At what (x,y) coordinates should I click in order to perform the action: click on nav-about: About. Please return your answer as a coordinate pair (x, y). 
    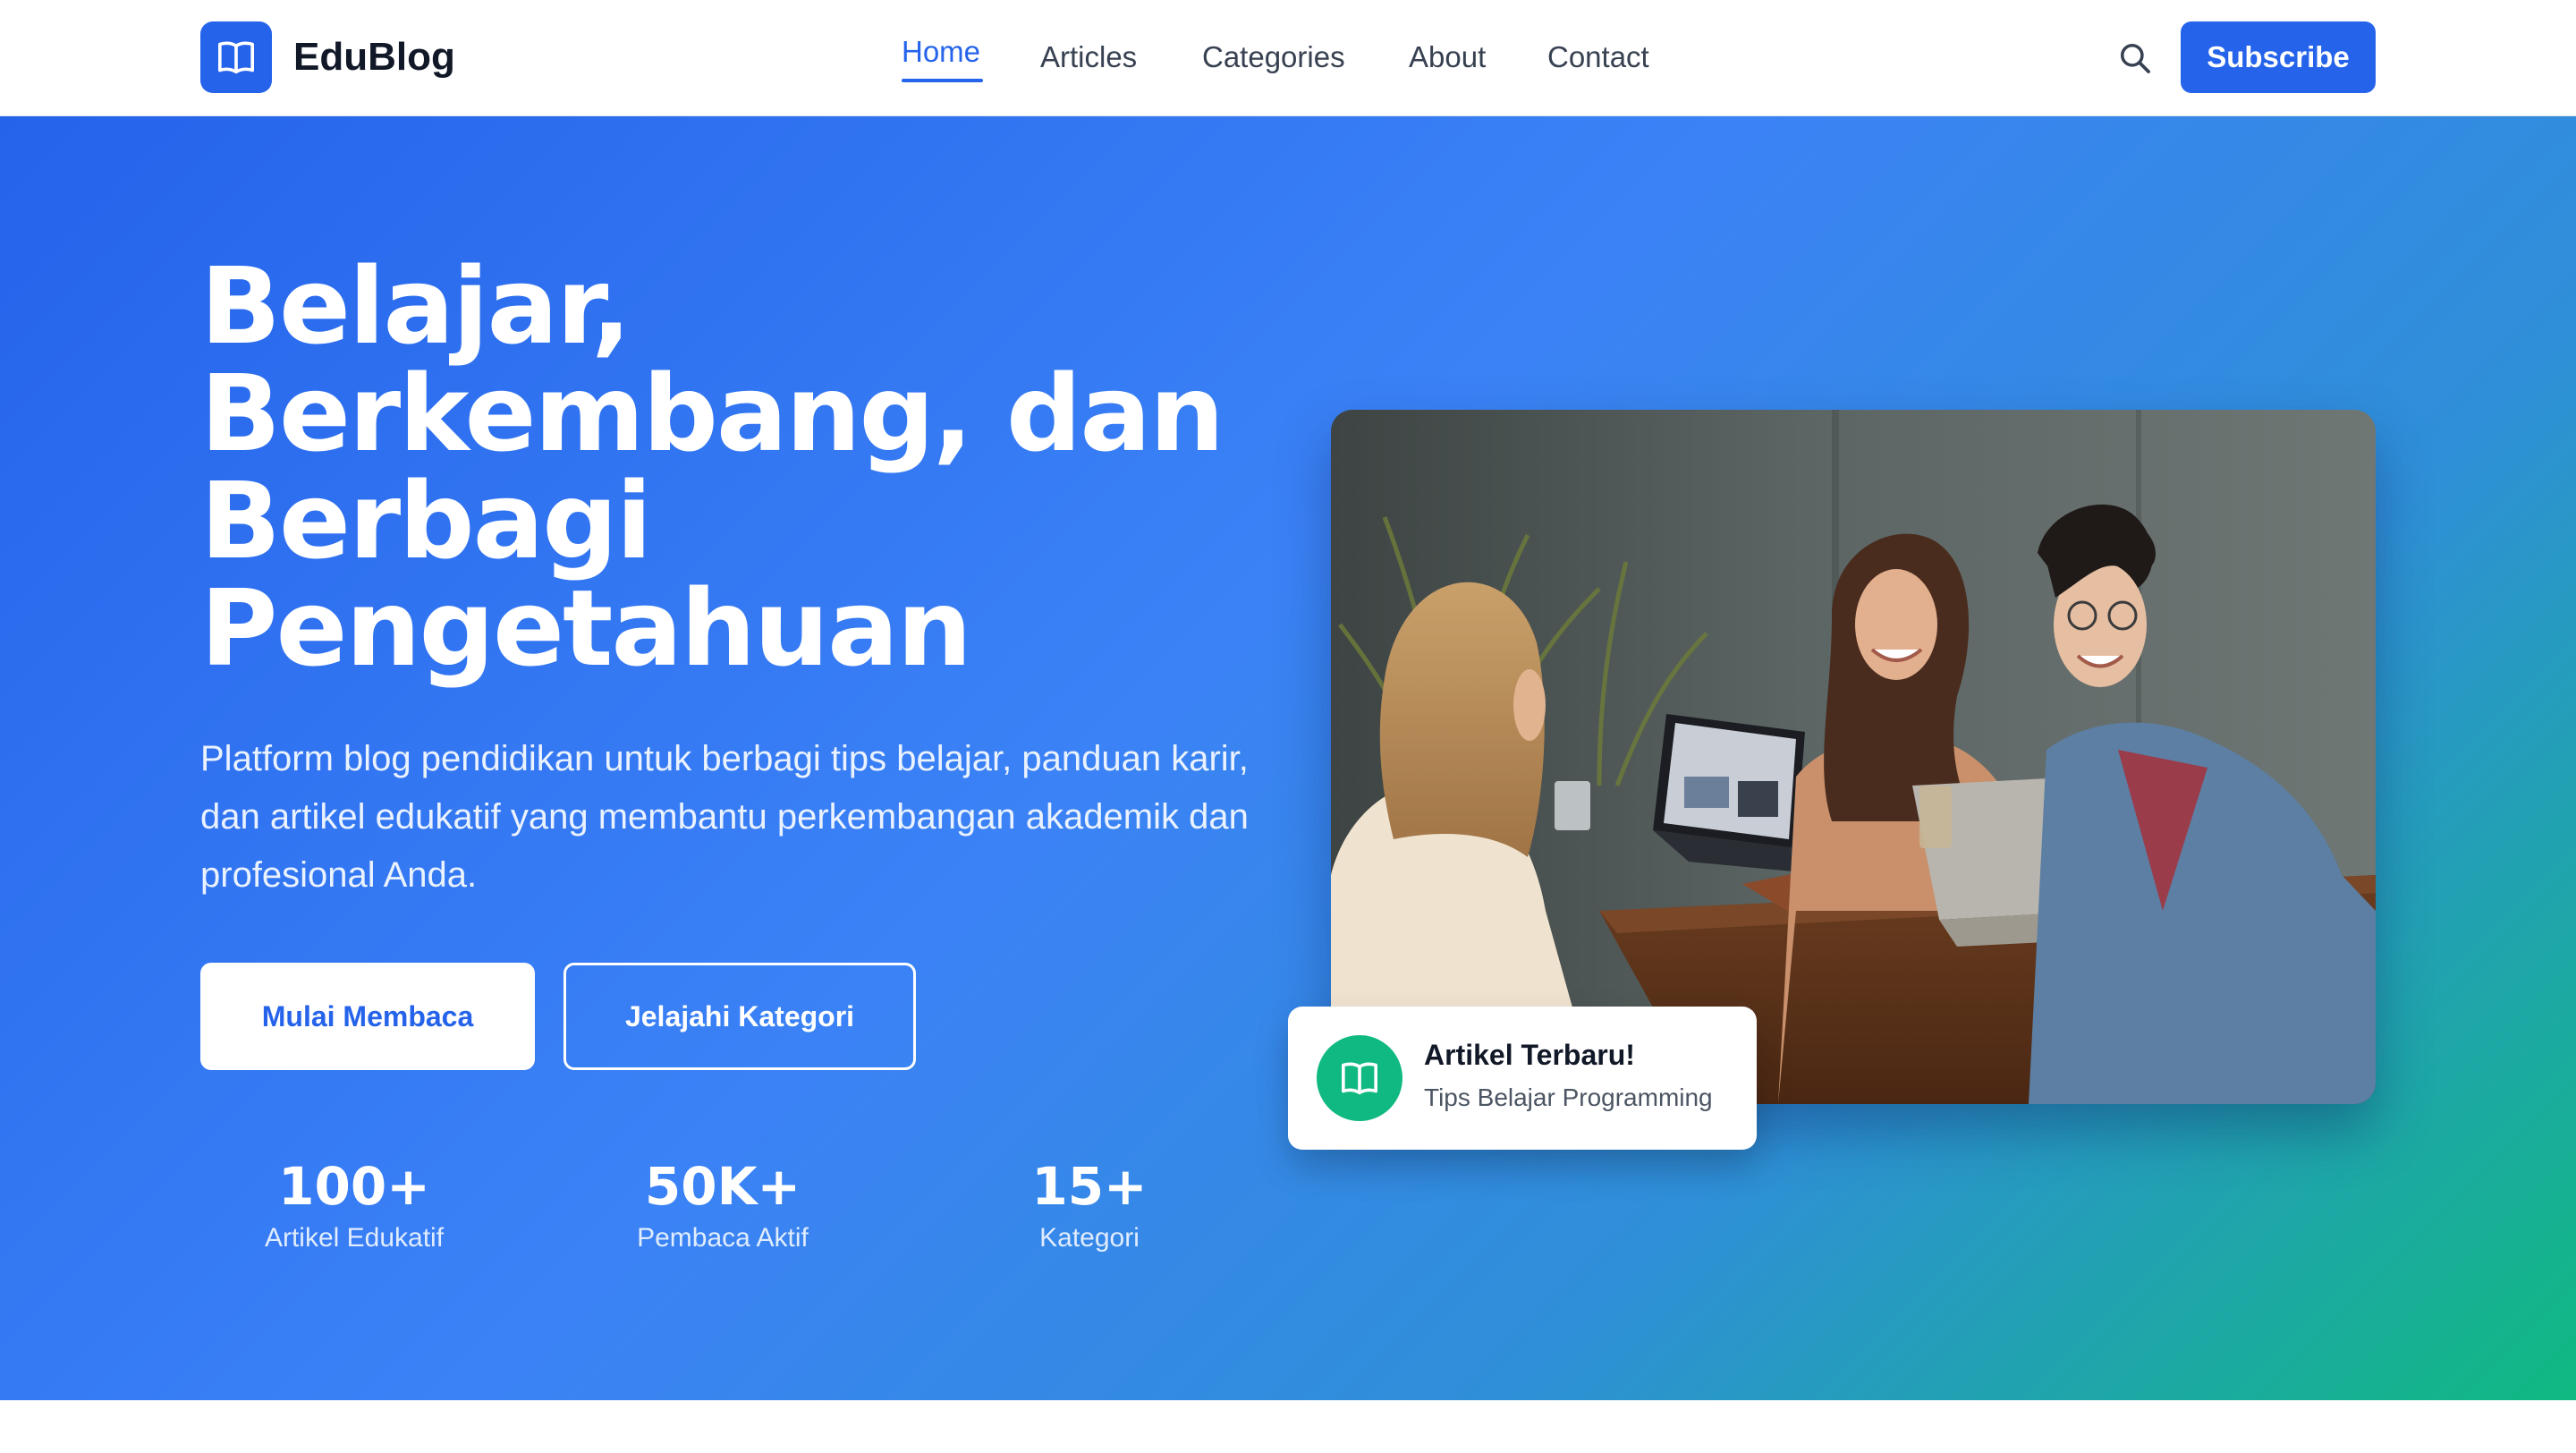
    Looking at the image, I should click on (1447, 57).